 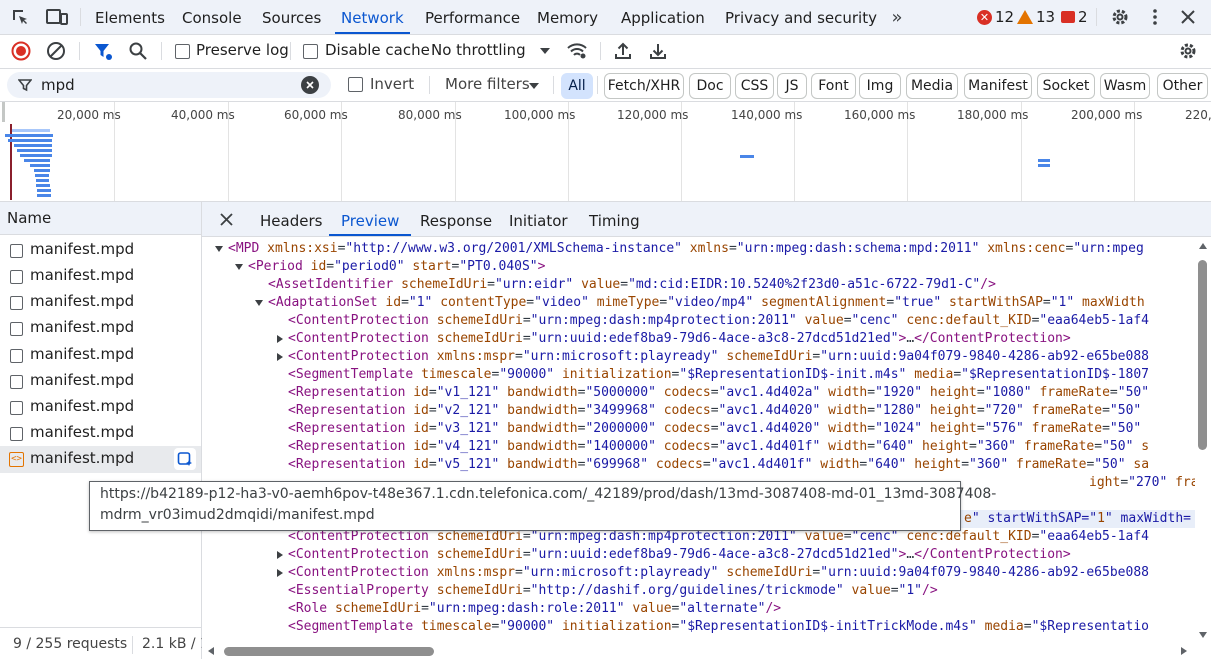 What do you see at coordinates (614, 219) in the screenshot?
I see `tab-timing: Timing` at bounding box center [614, 219].